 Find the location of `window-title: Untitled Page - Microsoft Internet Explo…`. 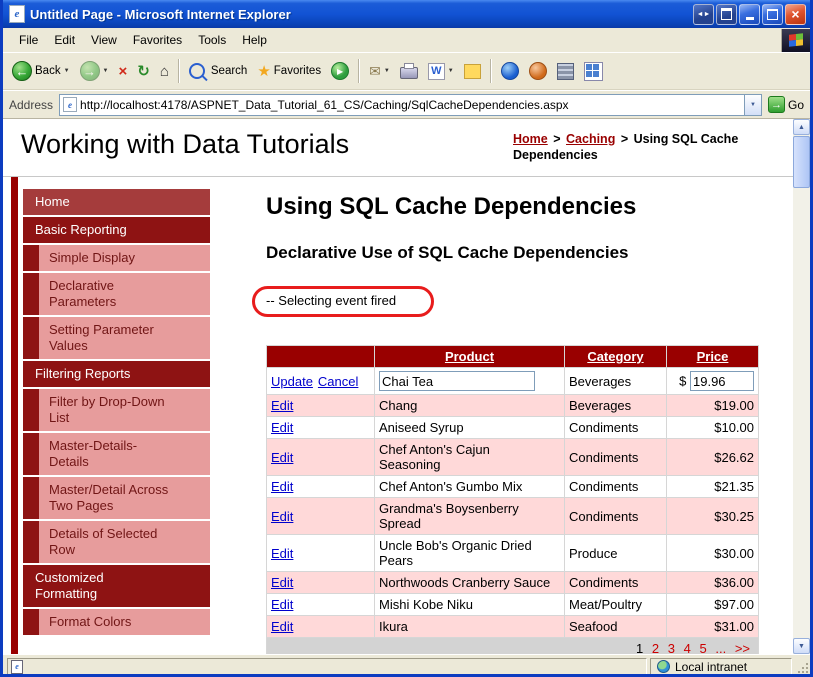

window-title: Untitled Page - Microsoft Internet Explo… is located at coordinates (160, 14).